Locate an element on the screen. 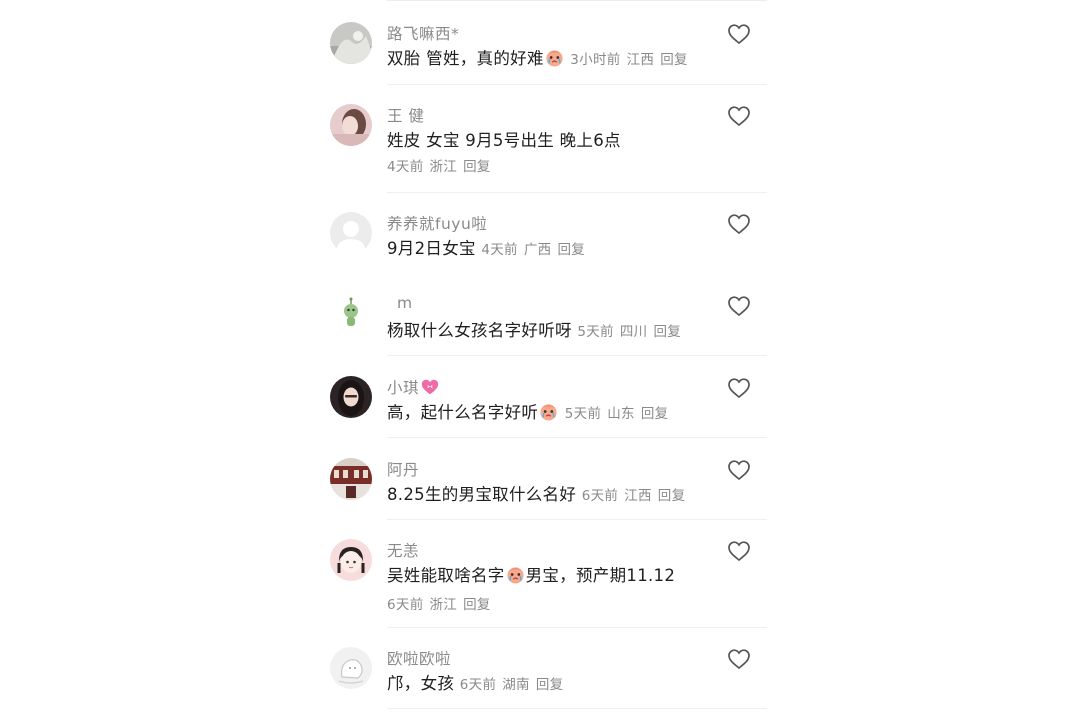 This screenshot has width=1080, height=712. comment-meta: 4天前 广西 回复 is located at coordinates (533, 250).